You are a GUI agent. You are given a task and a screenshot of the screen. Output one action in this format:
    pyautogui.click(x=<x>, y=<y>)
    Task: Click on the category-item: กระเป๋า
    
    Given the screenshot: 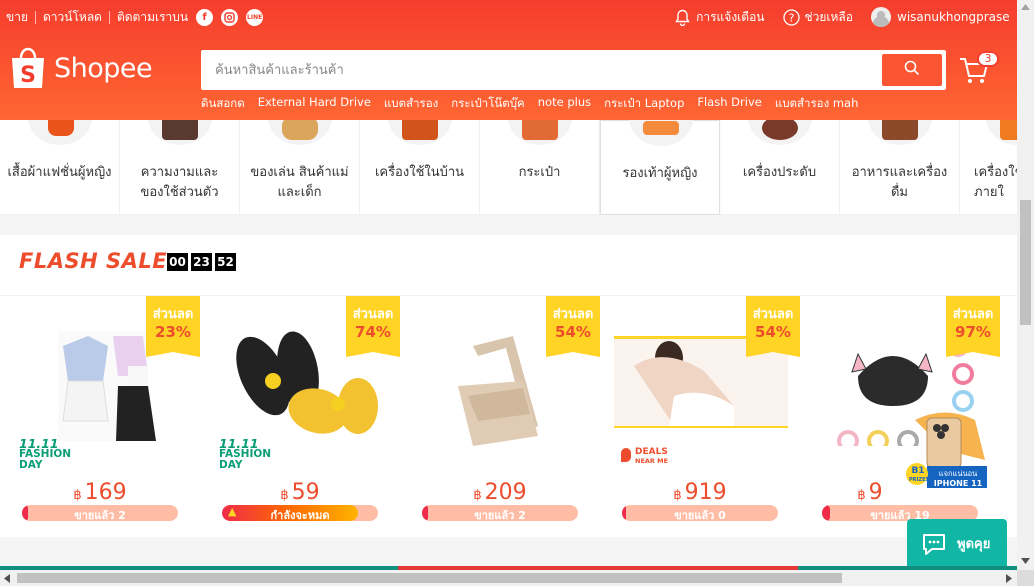 What is the action you would take?
    pyautogui.click(x=540, y=167)
    